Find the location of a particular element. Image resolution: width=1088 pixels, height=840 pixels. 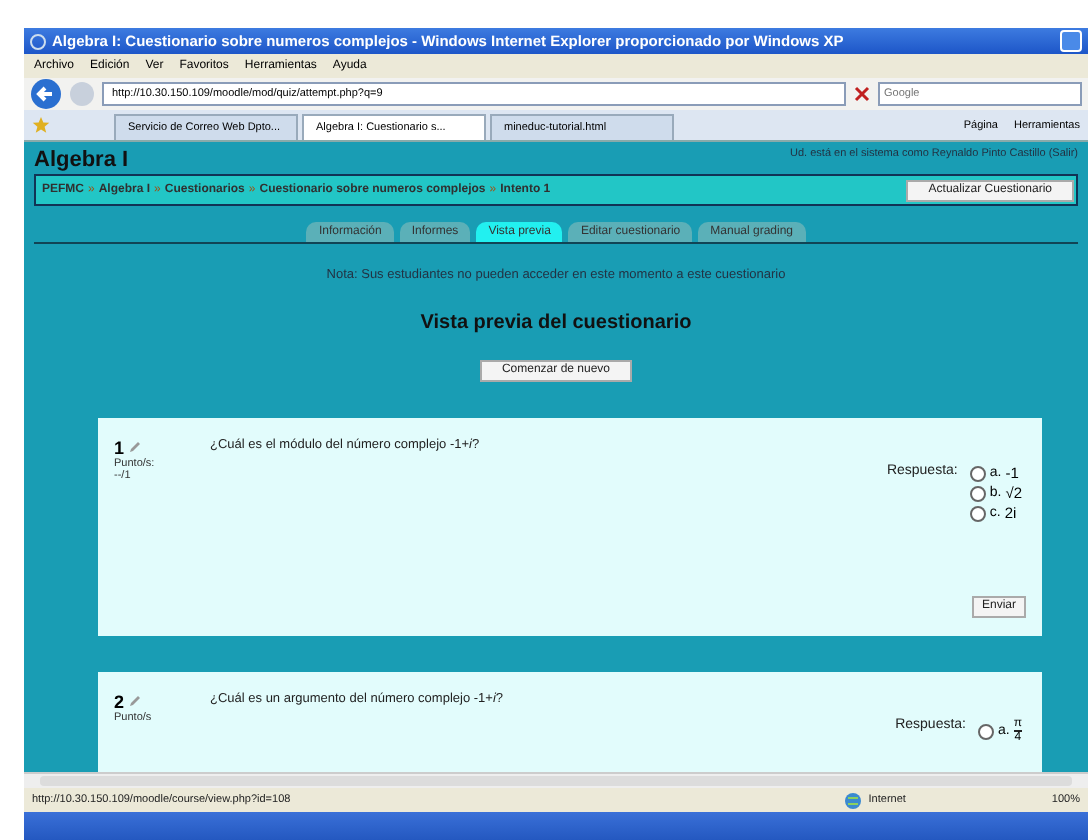

question-number: 2 is located at coordinates (119, 702).